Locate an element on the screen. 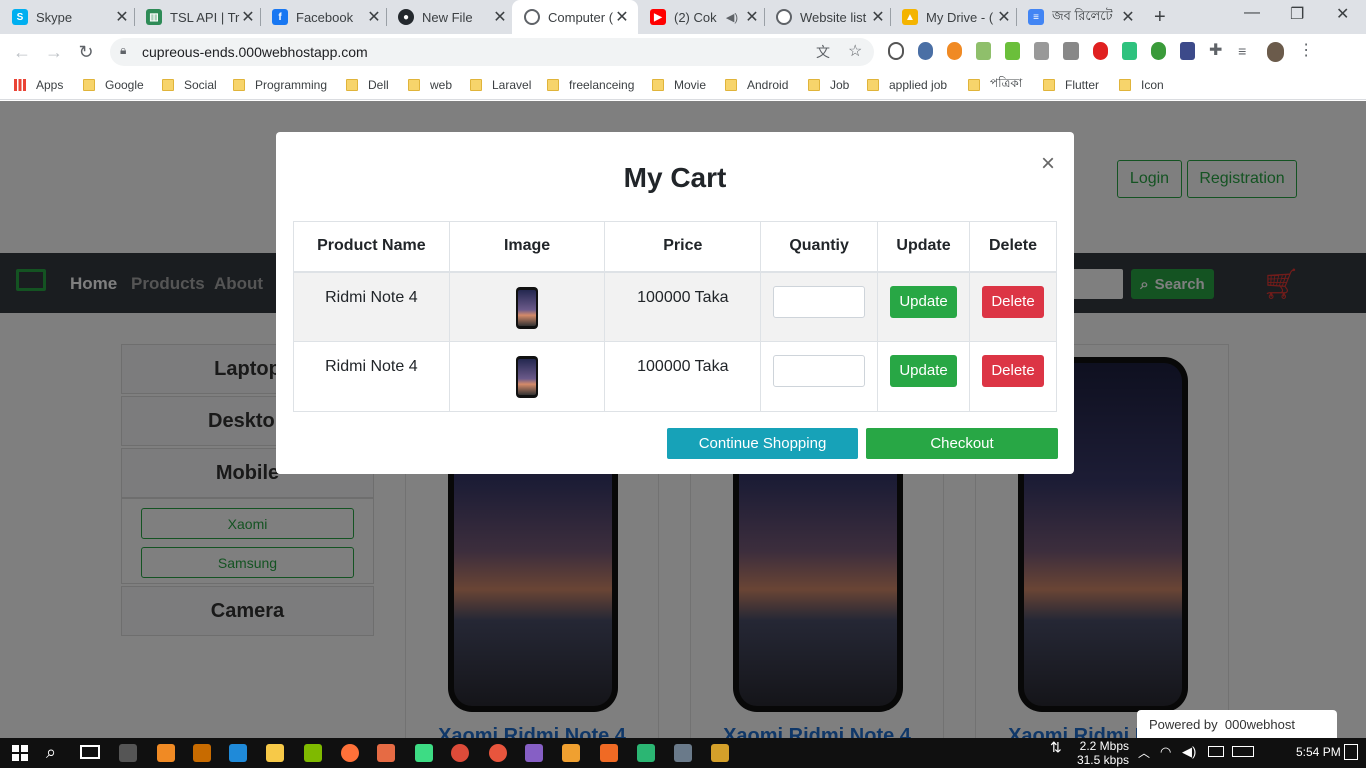 The height and width of the screenshot is (768, 1366). battery-icon is located at coordinates (1216, 751).